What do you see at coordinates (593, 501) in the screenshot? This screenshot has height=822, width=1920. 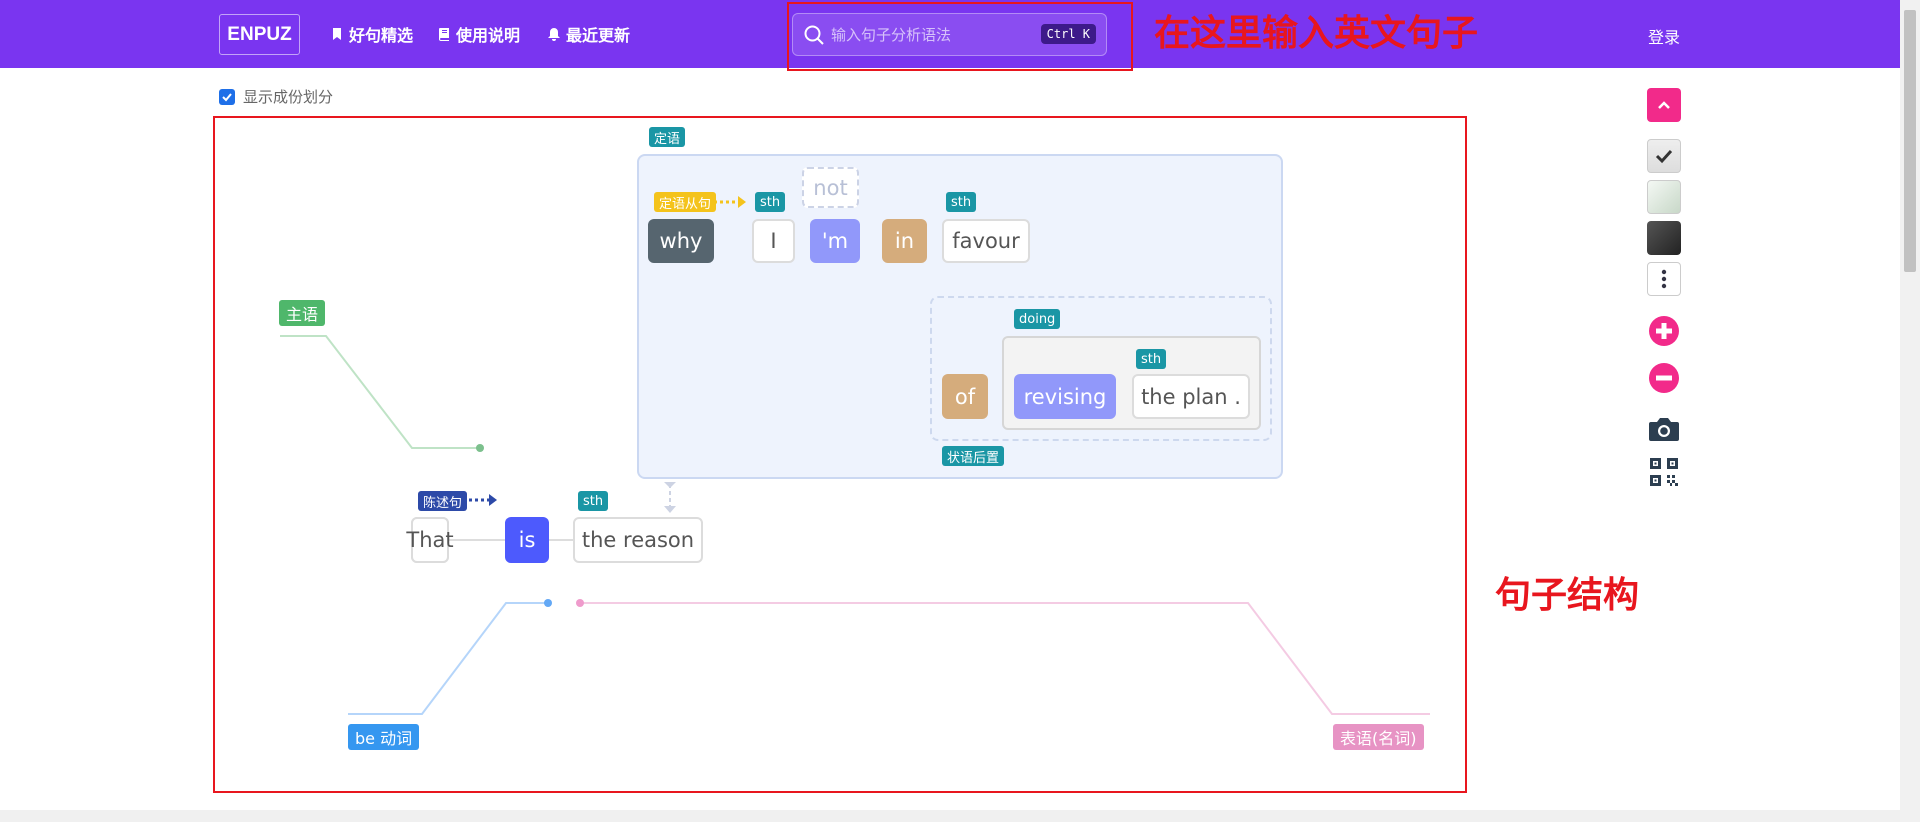 I see `main-object-tag: sth` at bounding box center [593, 501].